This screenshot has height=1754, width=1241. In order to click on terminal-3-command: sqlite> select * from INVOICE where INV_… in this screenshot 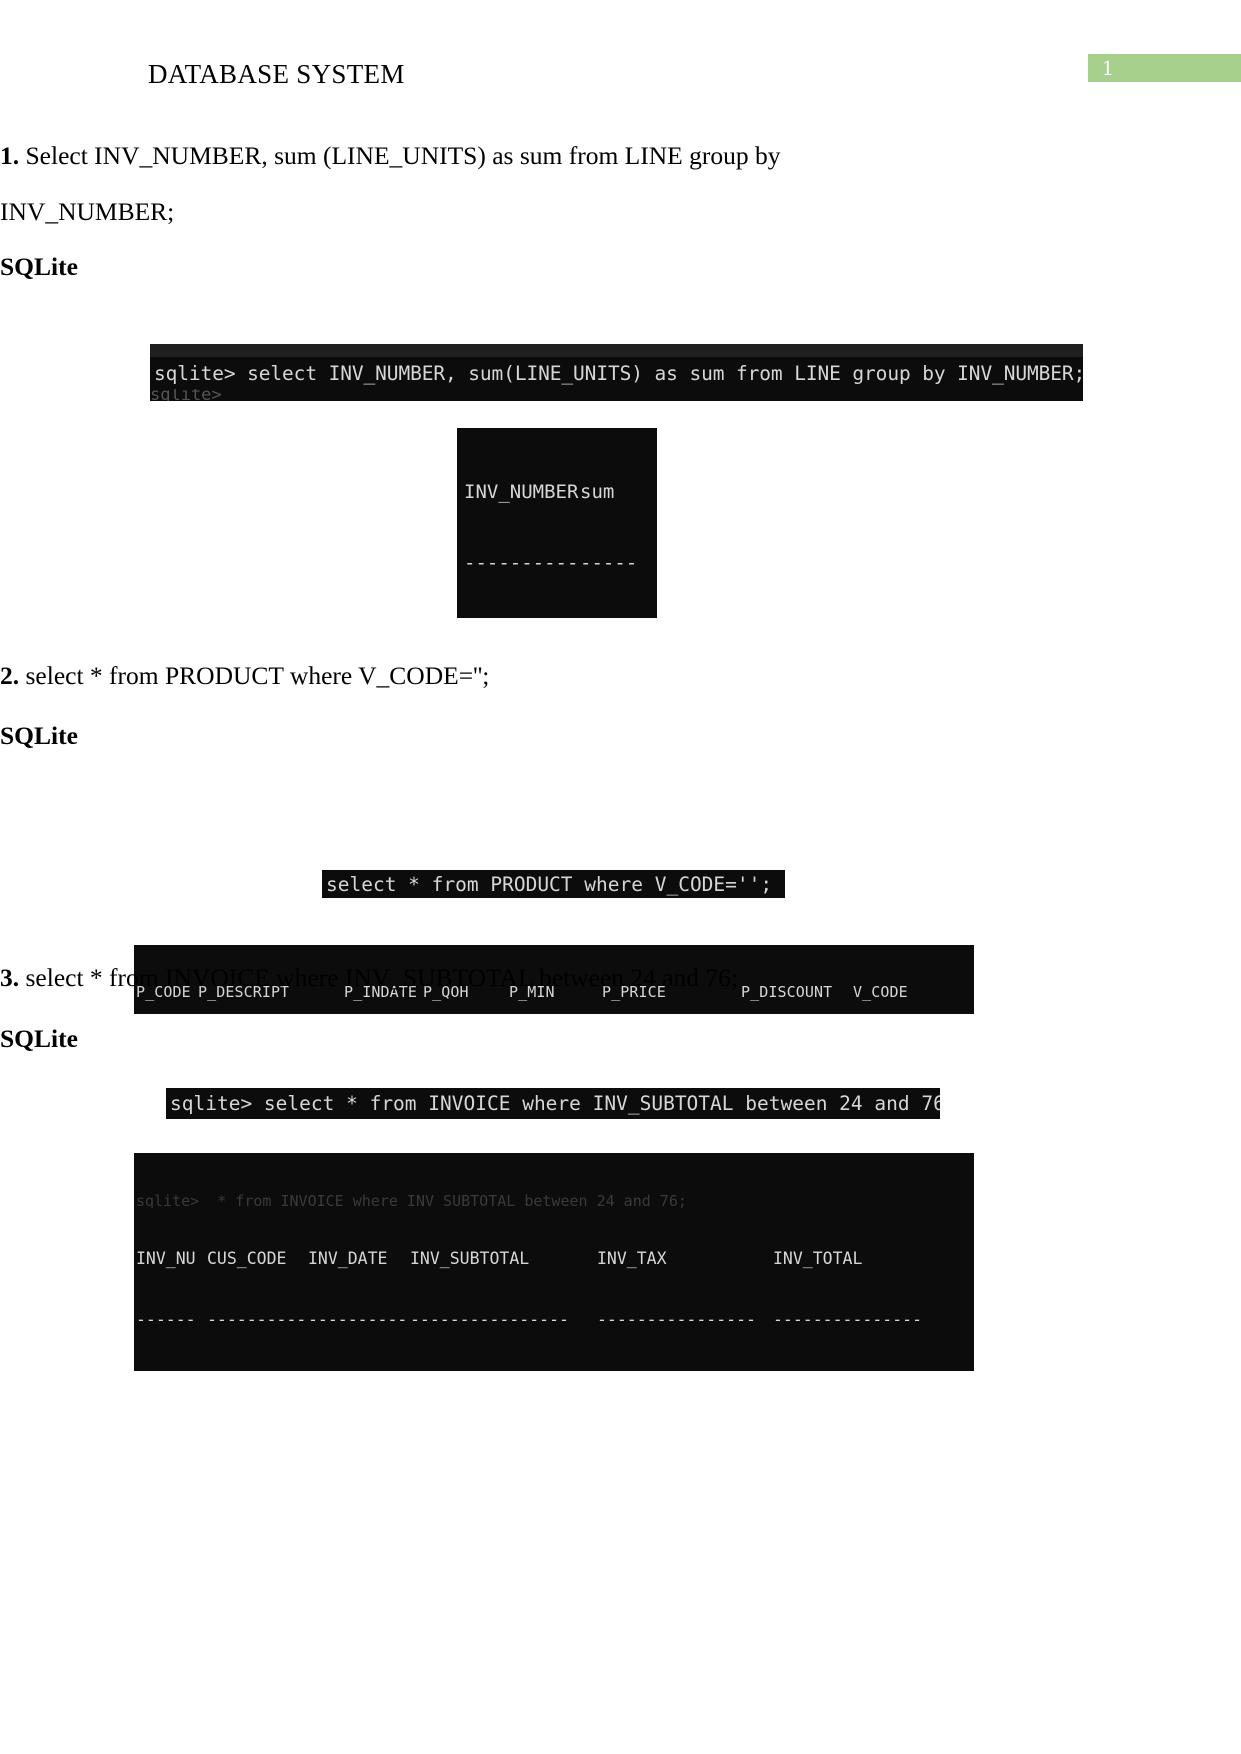, I will do `click(553, 1103)`.